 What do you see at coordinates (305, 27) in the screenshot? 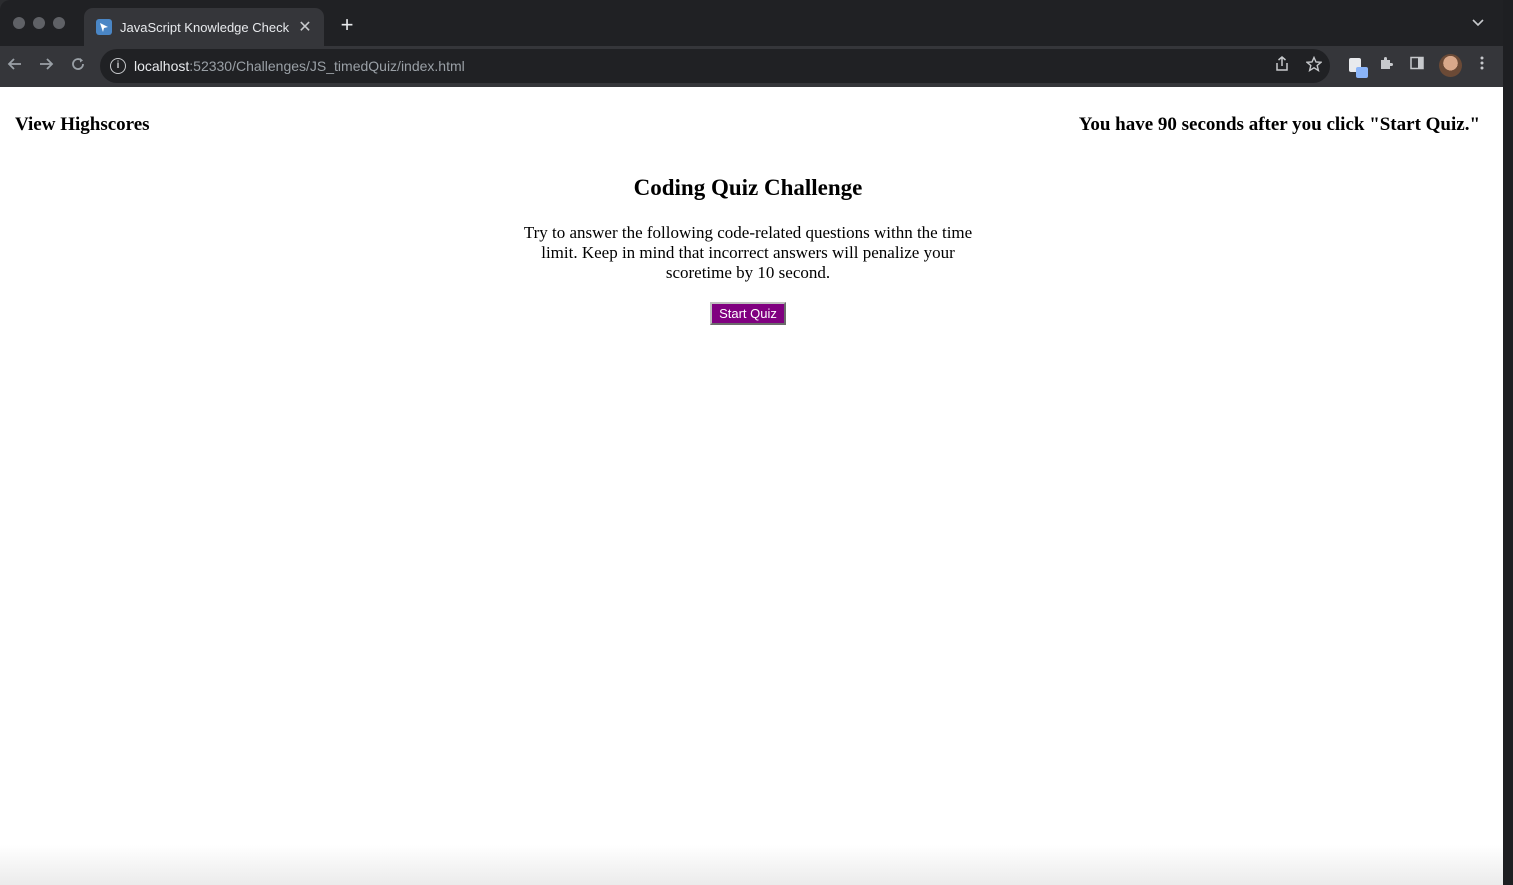
I see `tab-close-icon: ✕` at bounding box center [305, 27].